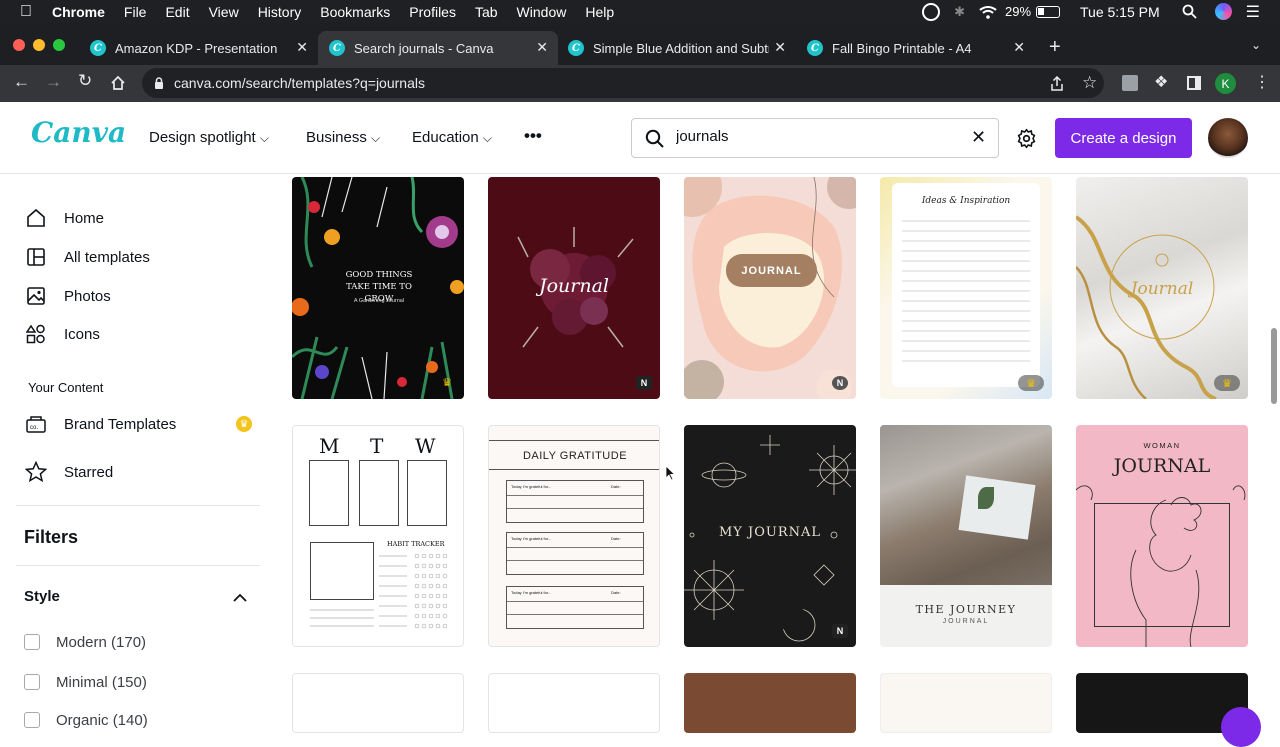 This screenshot has width=1280, height=747. What do you see at coordinates (224, 12) in the screenshot?
I see `menu-view: View` at bounding box center [224, 12].